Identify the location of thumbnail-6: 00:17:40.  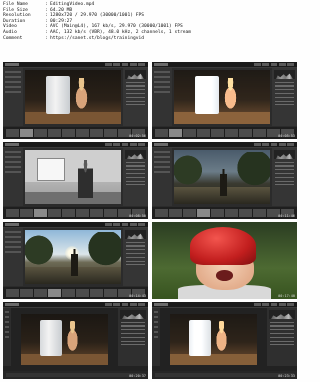
(224, 260).